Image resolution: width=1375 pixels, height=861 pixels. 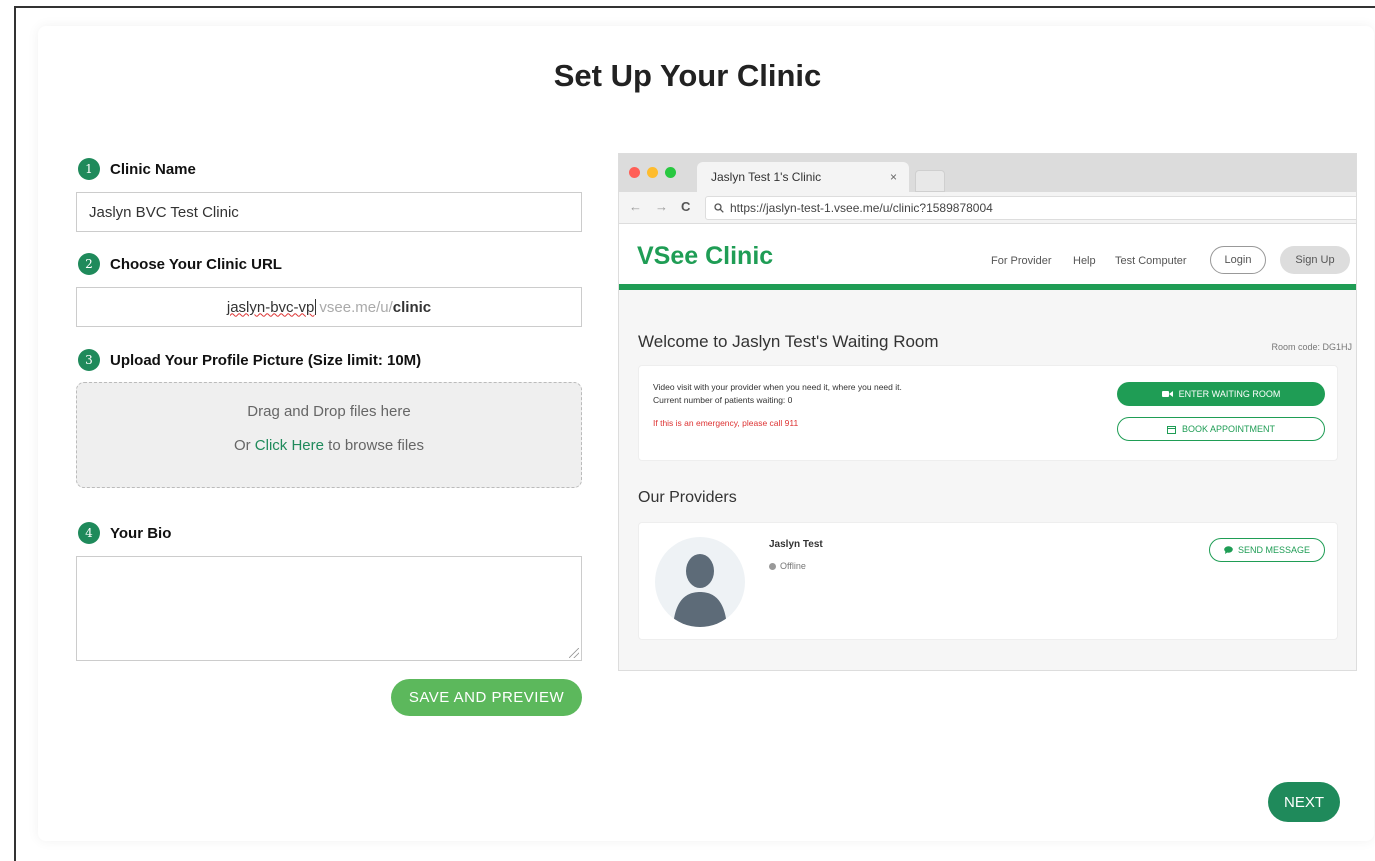 I want to click on avatar, so click(x=700, y=582).